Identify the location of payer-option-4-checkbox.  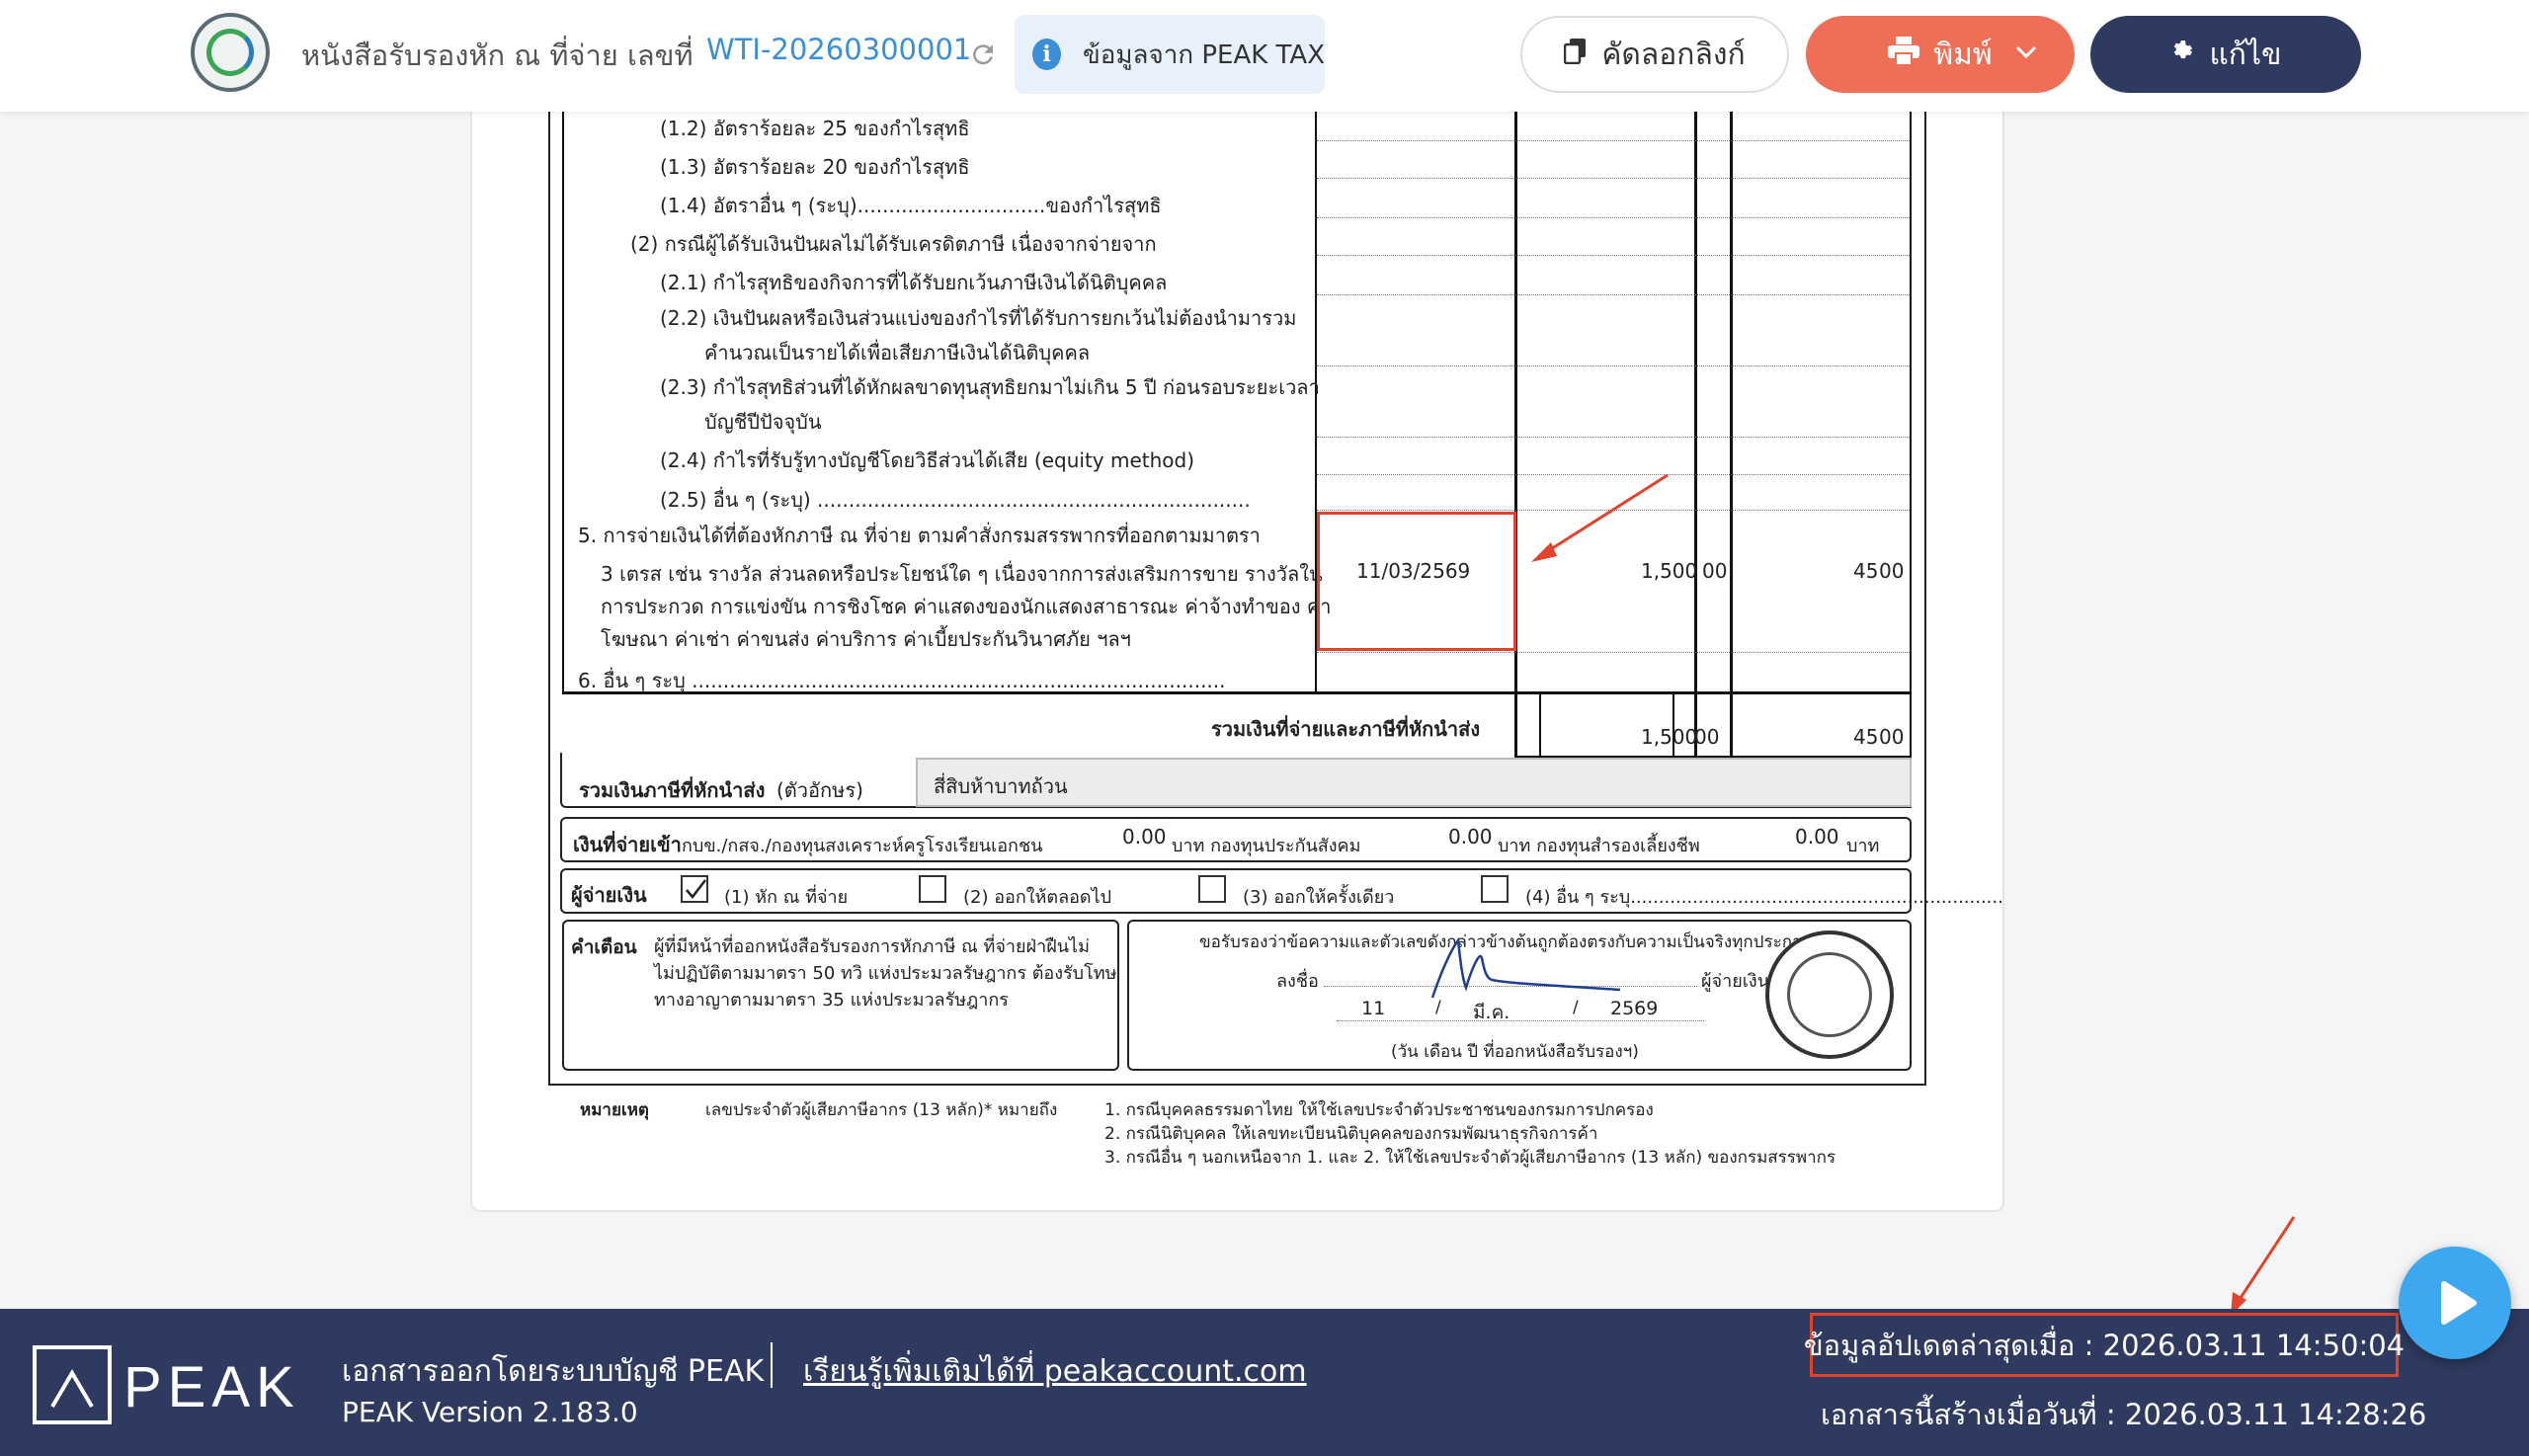
(1495, 889).